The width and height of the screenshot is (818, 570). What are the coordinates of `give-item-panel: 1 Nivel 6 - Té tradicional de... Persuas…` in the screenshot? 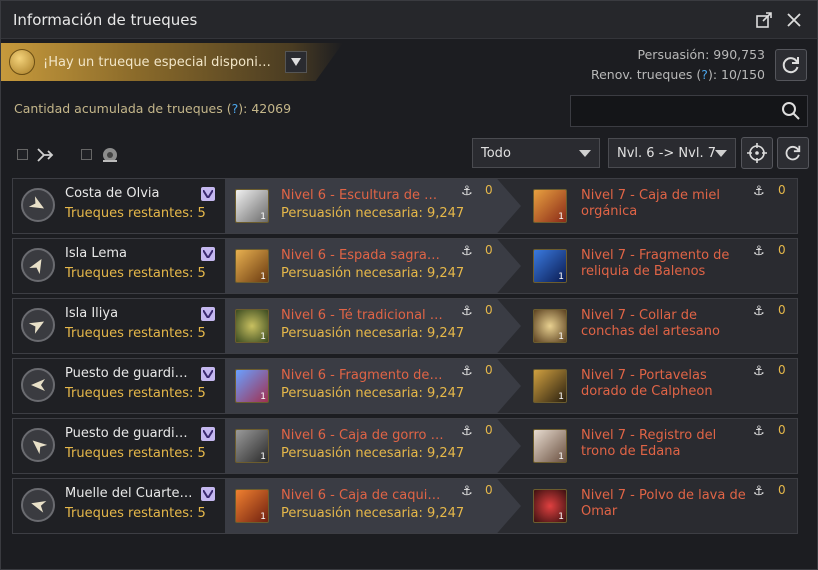 It's located at (373, 326).